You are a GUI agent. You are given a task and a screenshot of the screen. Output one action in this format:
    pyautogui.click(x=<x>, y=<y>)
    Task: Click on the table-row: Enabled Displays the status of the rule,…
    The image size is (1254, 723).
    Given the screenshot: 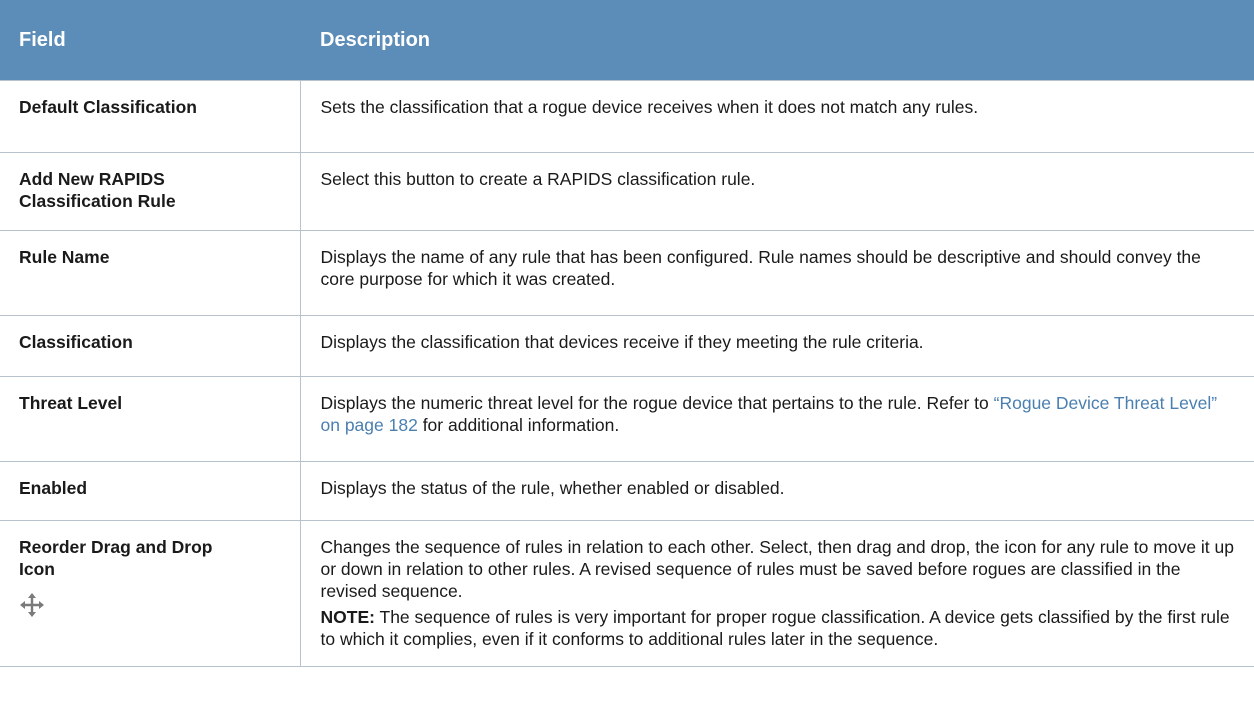 What is the action you would take?
    pyautogui.click(x=627, y=491)
    